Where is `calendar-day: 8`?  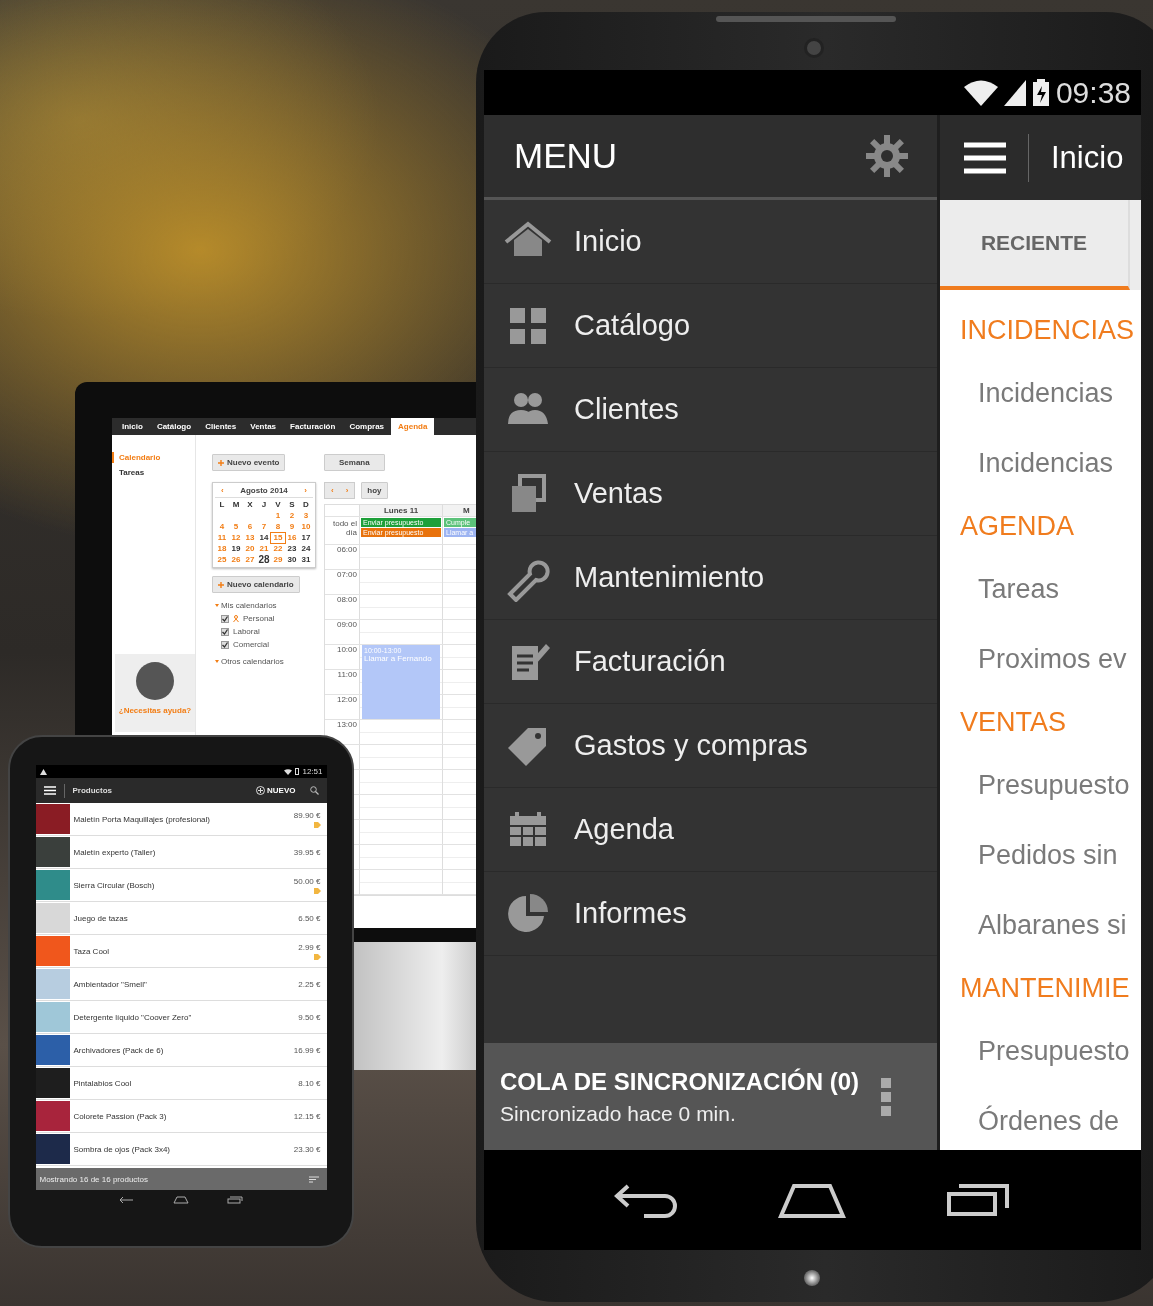
calendar-day: 8 is located at coordinates (278, 527).